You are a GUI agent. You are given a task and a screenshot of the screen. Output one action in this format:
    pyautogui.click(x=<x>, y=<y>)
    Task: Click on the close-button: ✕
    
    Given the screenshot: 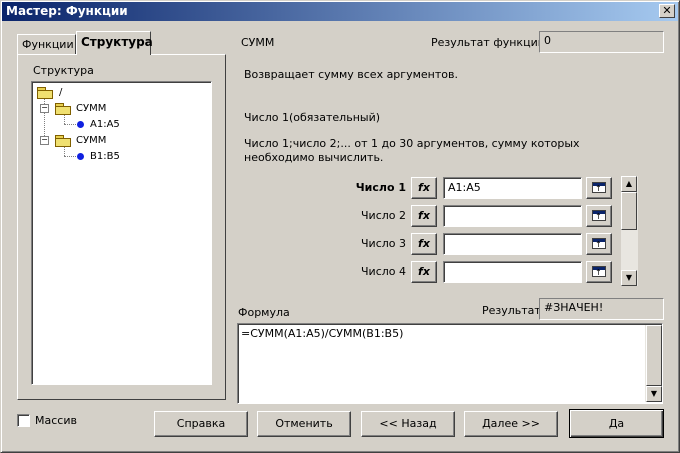 What is the action you would take?
    pyautogui.click(x=667, y=11)
    